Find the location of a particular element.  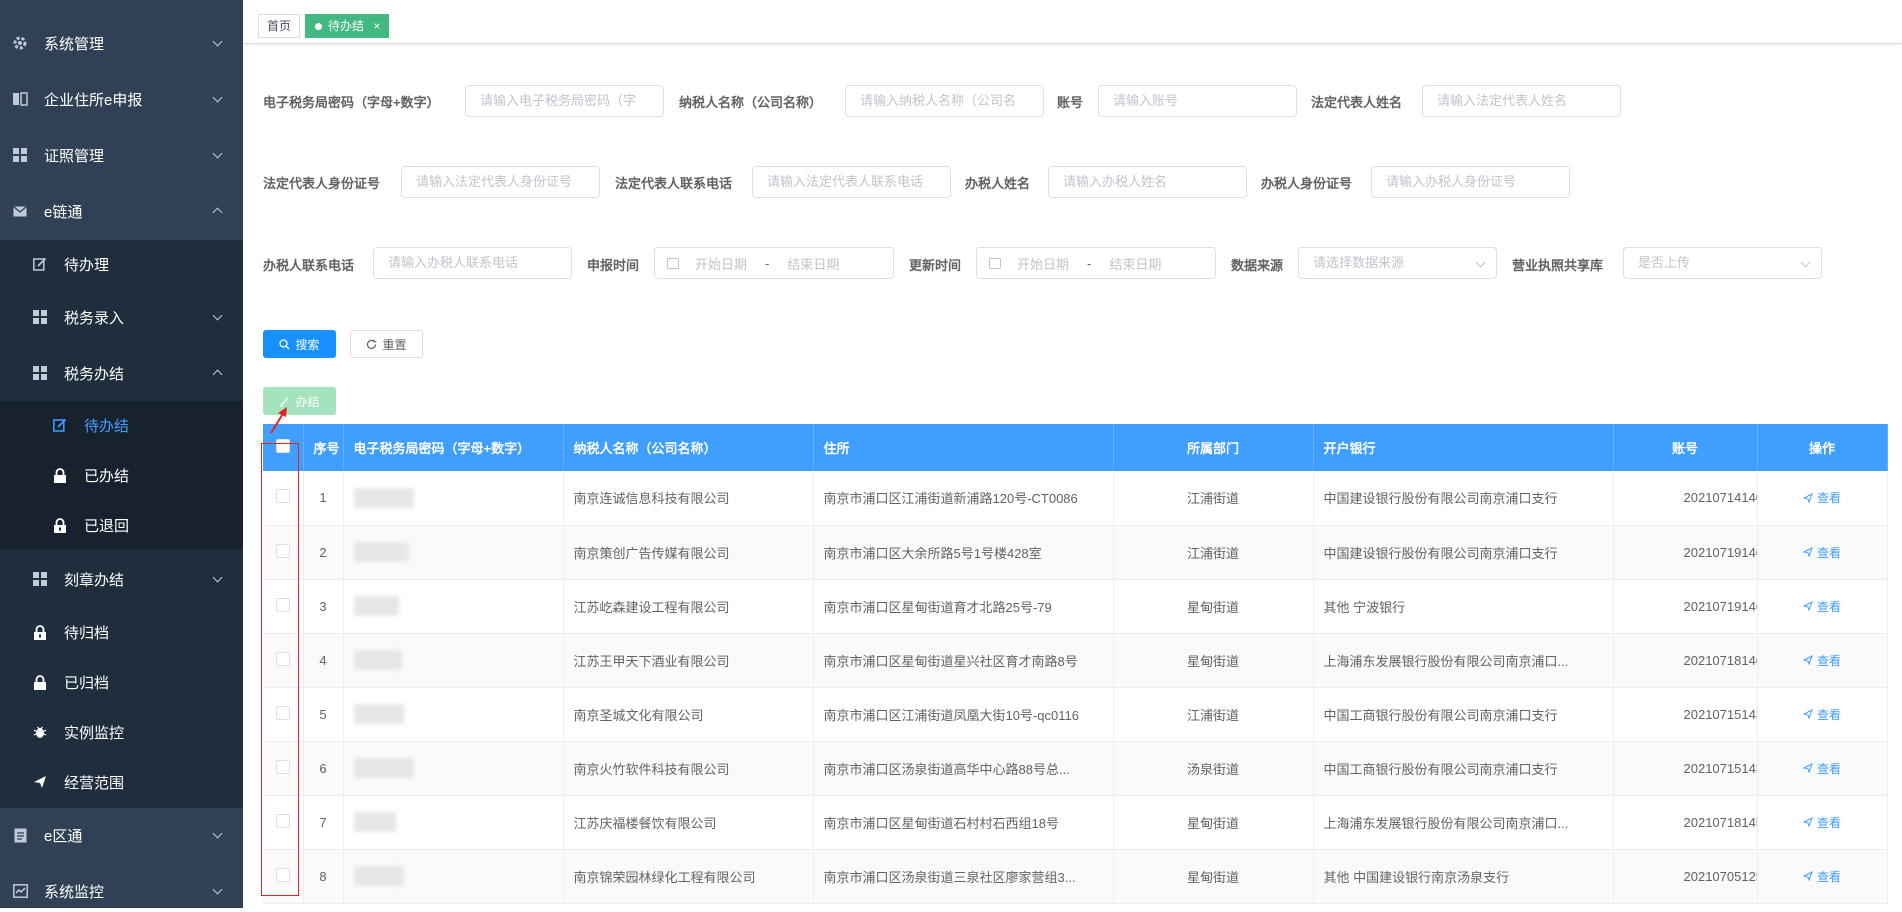

data-source-select: 请选择数据来源 is located at coordinates (1397, 263).